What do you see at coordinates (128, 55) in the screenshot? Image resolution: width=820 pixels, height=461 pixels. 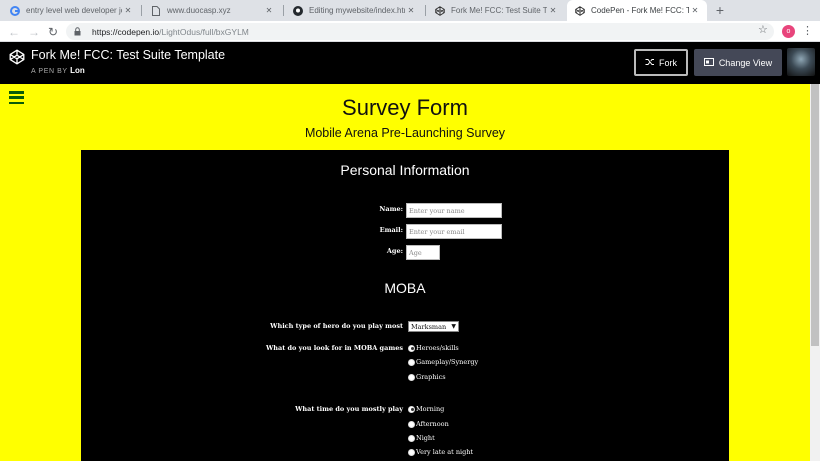 I see `pen-title: Fork Me! FCC: Test Suite Template` at bounding box center [128, 55].